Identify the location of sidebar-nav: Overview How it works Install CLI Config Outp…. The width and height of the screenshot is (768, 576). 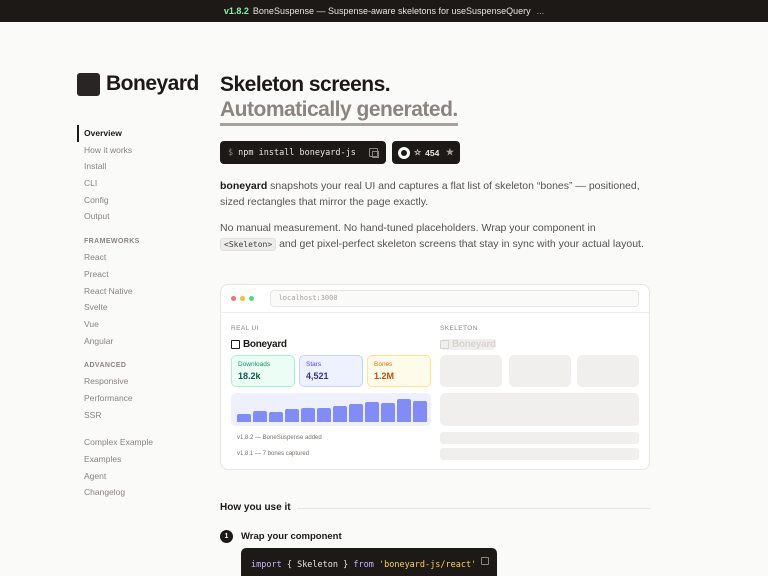
(132, 313).